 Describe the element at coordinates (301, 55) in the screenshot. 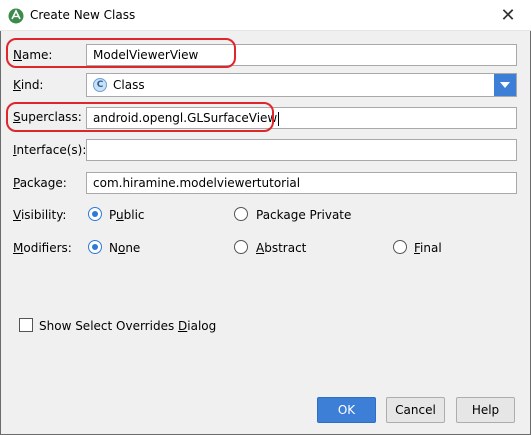

I see `name-field: ModelViewerView` at that location.